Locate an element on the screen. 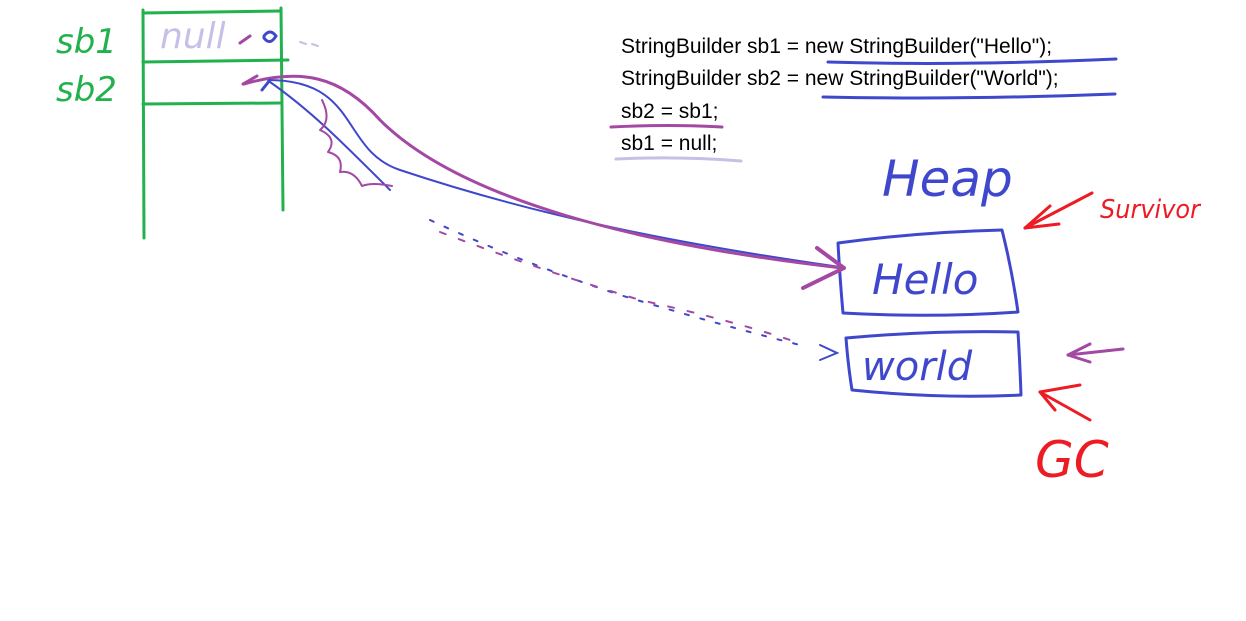  code-line-3: sb2 = sb1; is located at coordinates (669, 111).